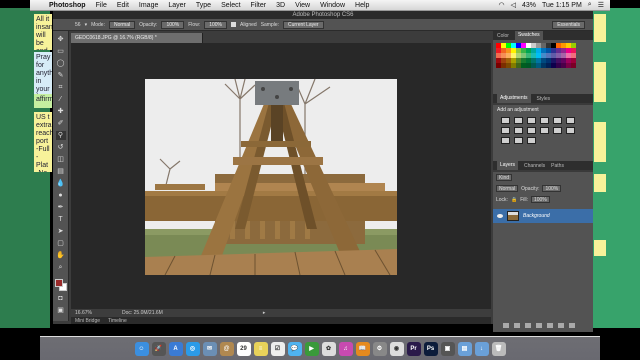 The image size is (640, 360). What do you see at coordinates (328, 348) in the screenshot?
I see `photos-icon: ✿` at bounding box center [328, 348].